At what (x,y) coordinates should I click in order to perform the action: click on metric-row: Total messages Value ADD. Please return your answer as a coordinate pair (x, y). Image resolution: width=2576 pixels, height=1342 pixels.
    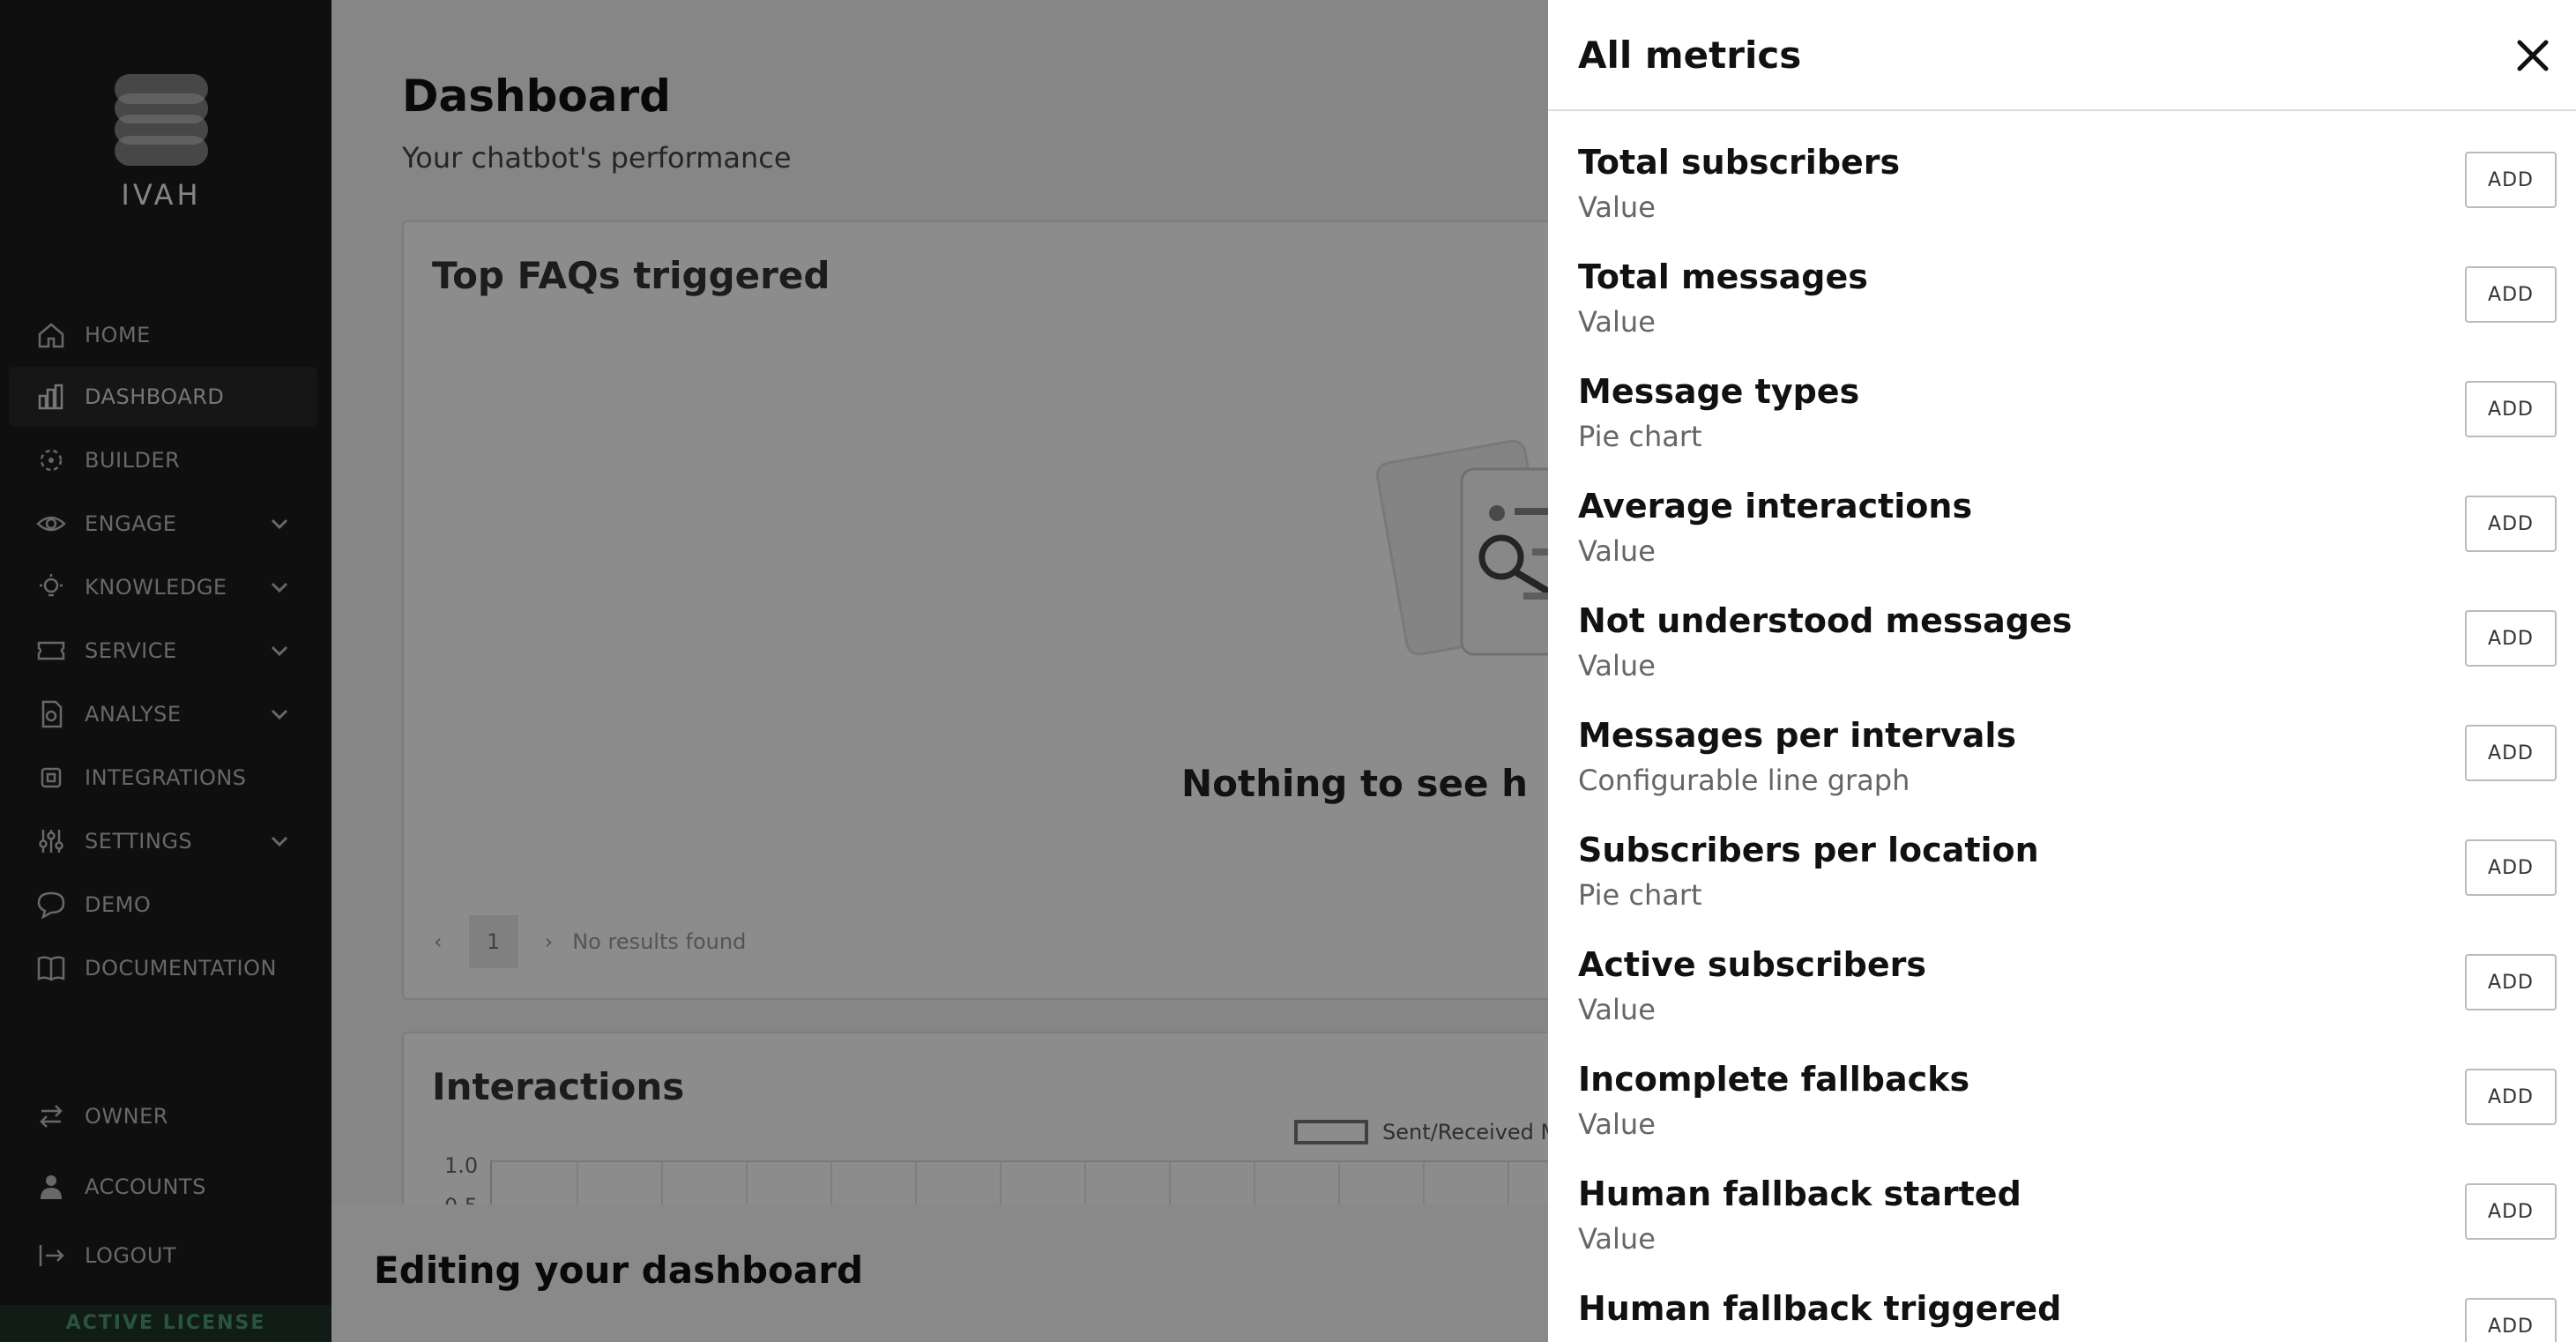
    Looking at the image, I should click on (2062, 315).